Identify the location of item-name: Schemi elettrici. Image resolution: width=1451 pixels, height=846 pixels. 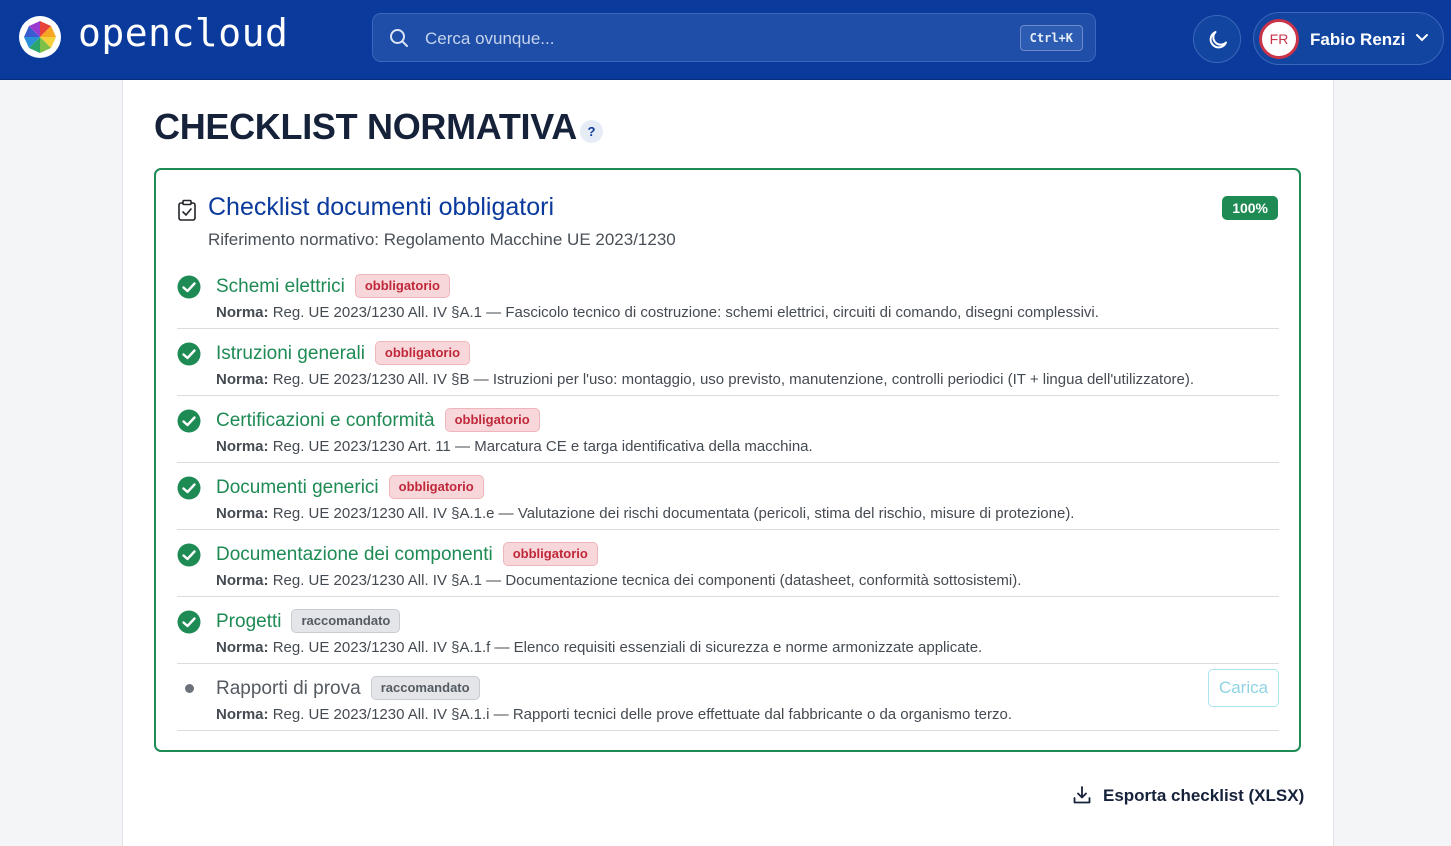
(280, 286).